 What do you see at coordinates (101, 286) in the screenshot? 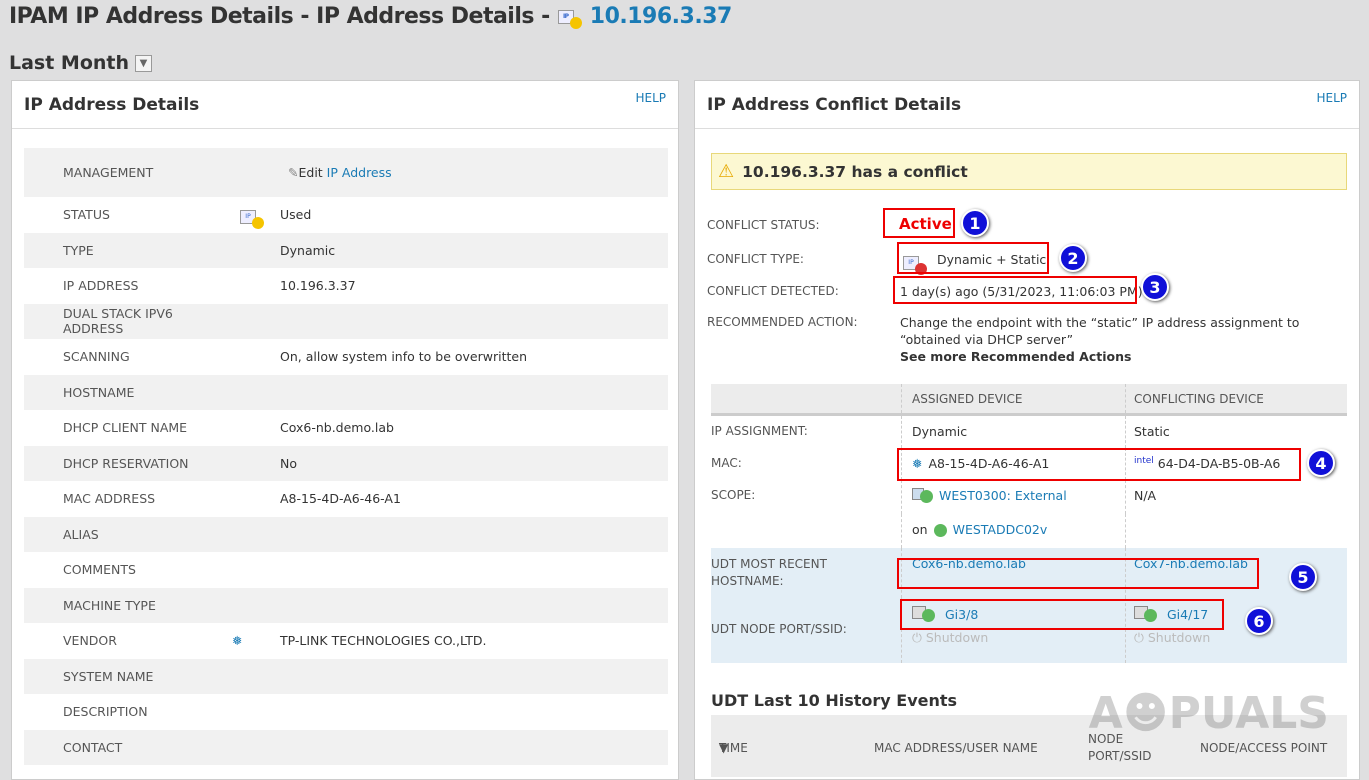
I see `detail-label: IP ADDRESS` at bounding box center [101, 286].